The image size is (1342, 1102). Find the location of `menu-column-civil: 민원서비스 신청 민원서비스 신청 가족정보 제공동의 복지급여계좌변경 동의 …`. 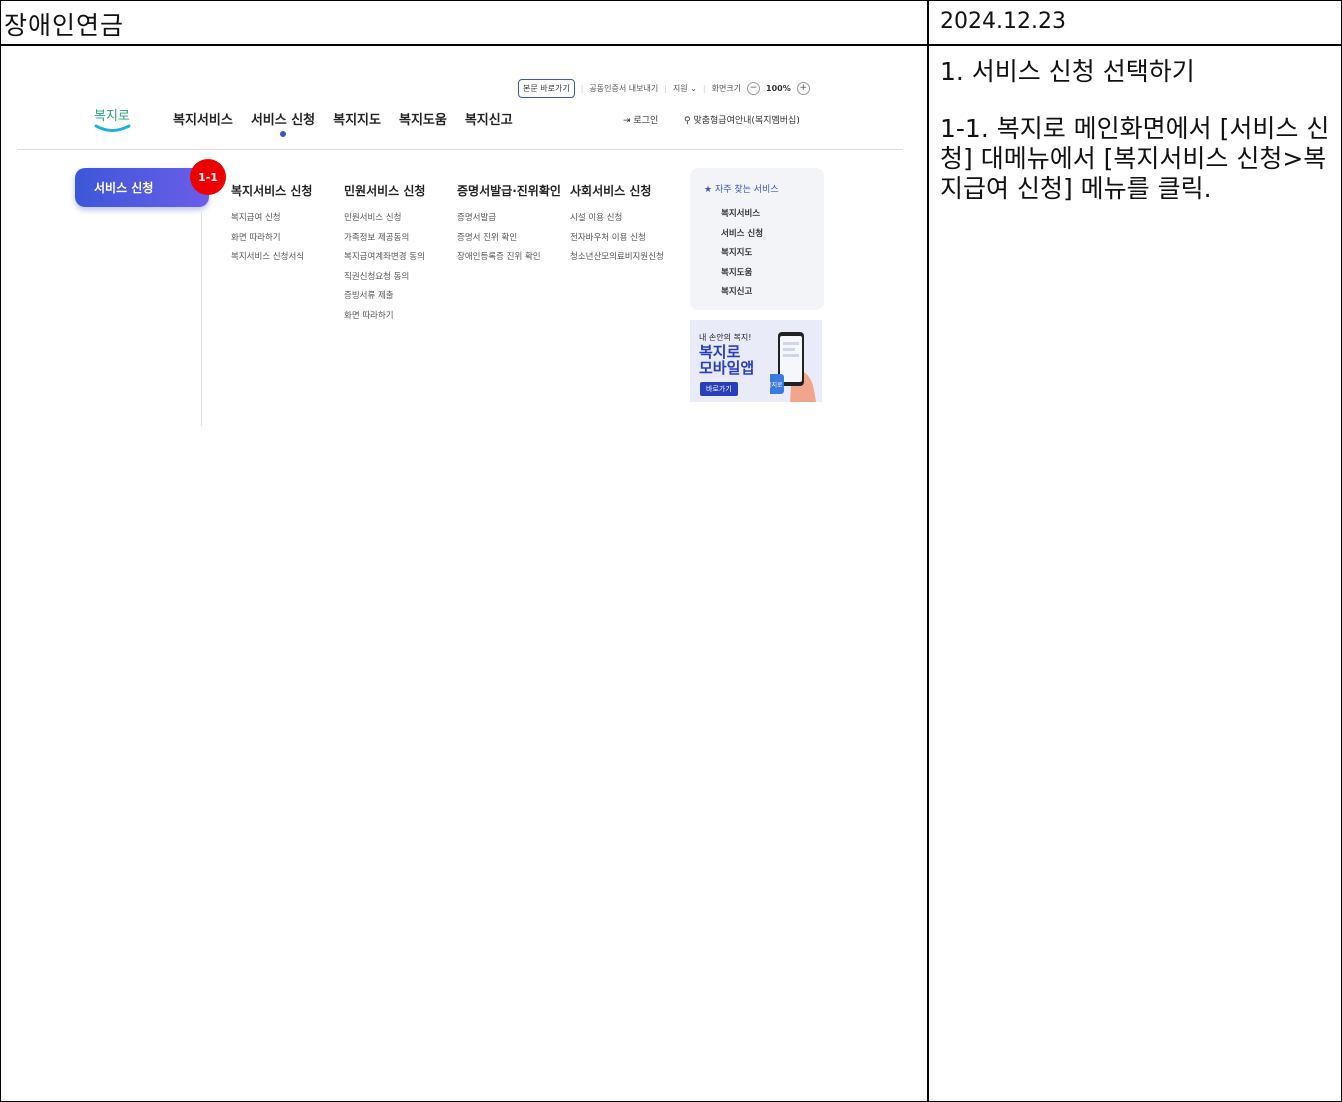

menu-column-civil: 민원서비스 신청 민원서비스 신청 가족정보 제공동의 복지급여계좌변경 동의 … is located at coordinates (384, 255).